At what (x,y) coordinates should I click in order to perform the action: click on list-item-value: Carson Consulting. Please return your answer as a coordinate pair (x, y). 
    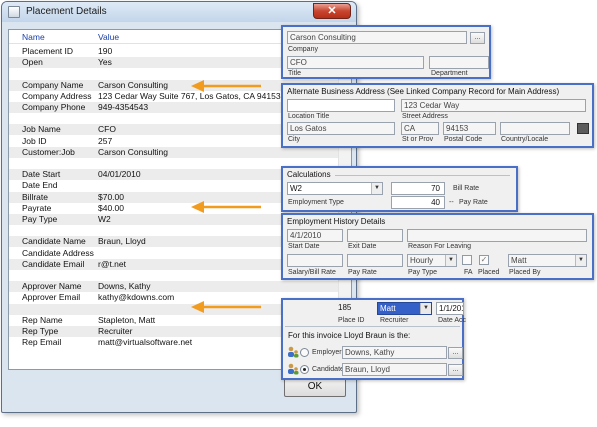
    Looking at the image, I should click on (133, 151).